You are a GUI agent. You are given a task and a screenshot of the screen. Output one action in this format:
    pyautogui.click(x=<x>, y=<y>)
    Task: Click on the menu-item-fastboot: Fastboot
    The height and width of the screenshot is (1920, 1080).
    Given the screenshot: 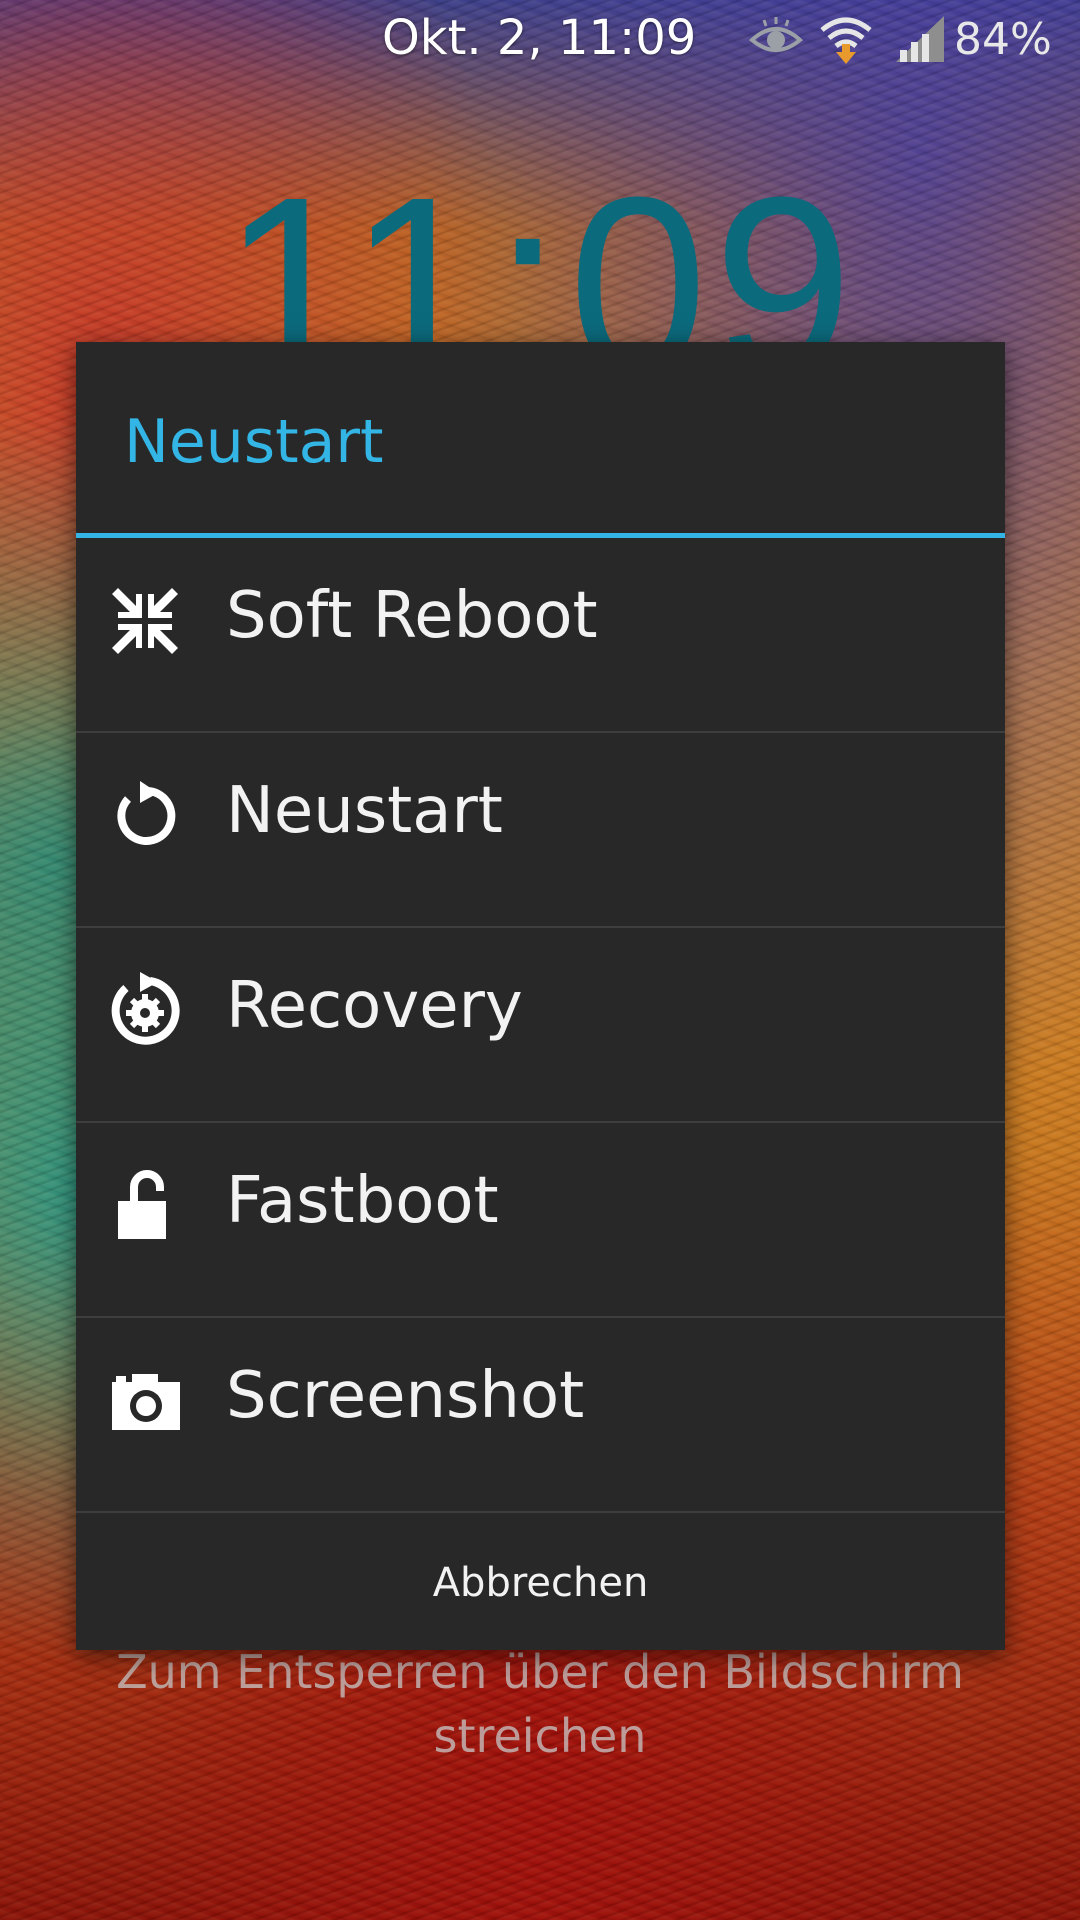 What is the action you would take?
    pyautogui.click(x=540, y=1220)
    